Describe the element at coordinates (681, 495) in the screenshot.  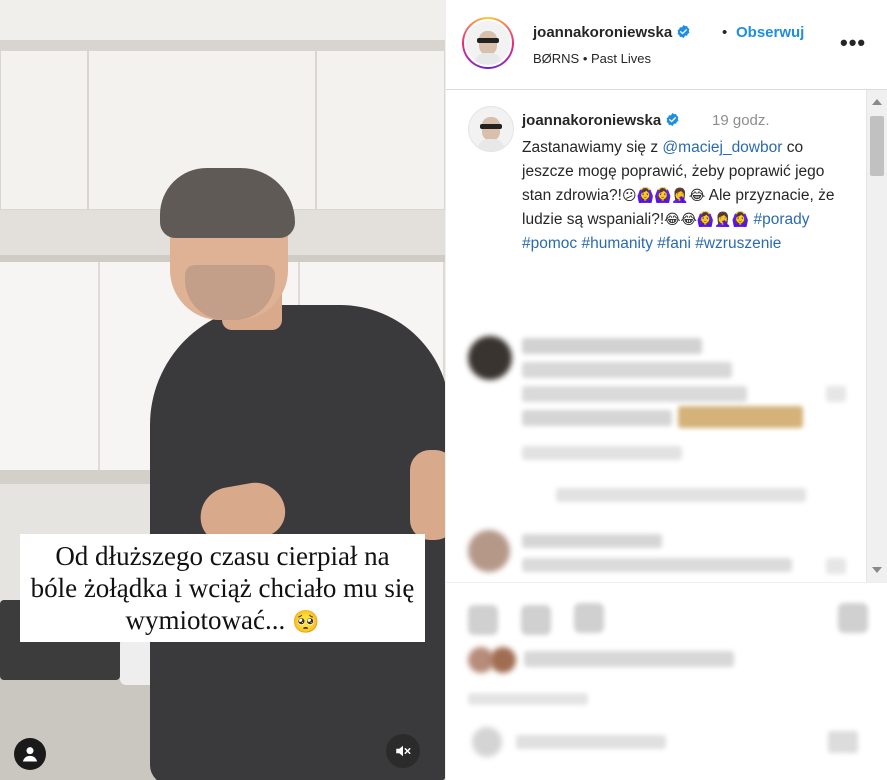
I see `view-replies` at that location.